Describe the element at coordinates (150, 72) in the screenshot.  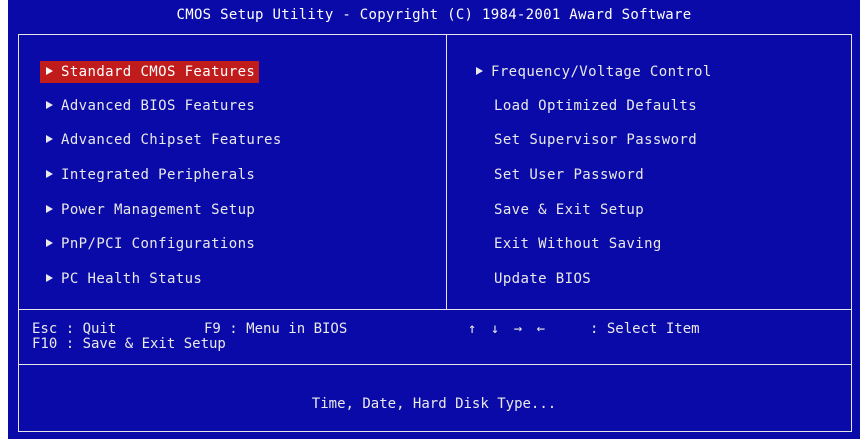
I see `menu-item-standard-cmos-features: Standard CMOS Features` at that location.